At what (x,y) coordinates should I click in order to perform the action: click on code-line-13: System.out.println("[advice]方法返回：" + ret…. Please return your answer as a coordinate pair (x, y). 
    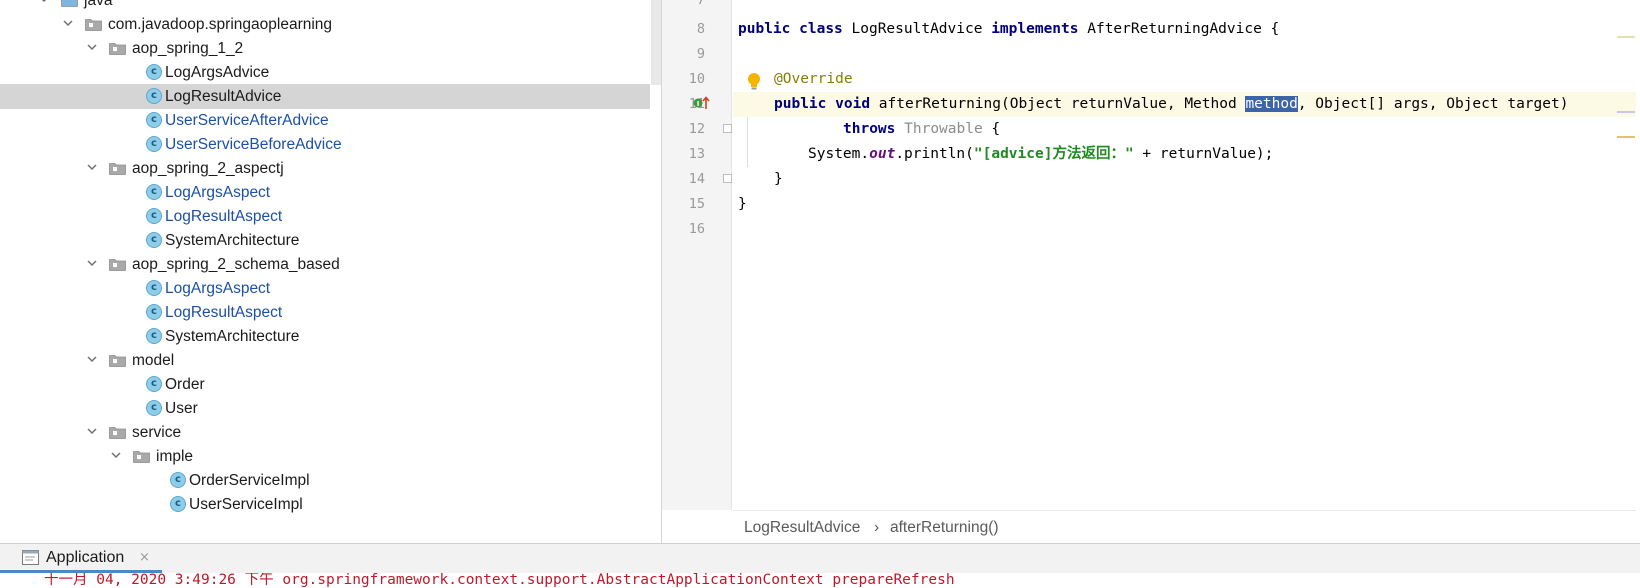
    Looking at the image, I should click on (1040, 154).